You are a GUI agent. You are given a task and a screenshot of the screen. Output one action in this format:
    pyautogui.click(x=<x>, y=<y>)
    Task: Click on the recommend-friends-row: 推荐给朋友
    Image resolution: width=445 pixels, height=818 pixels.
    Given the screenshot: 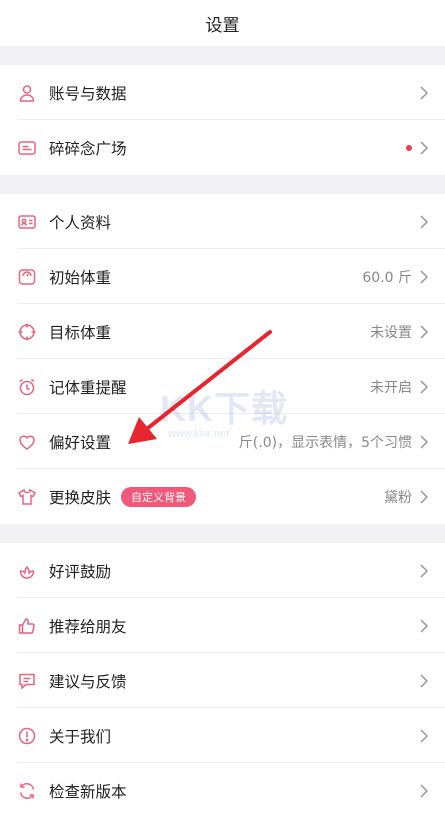 What is the action you would take?
    pyautogui.click(x=222, y=625)
    